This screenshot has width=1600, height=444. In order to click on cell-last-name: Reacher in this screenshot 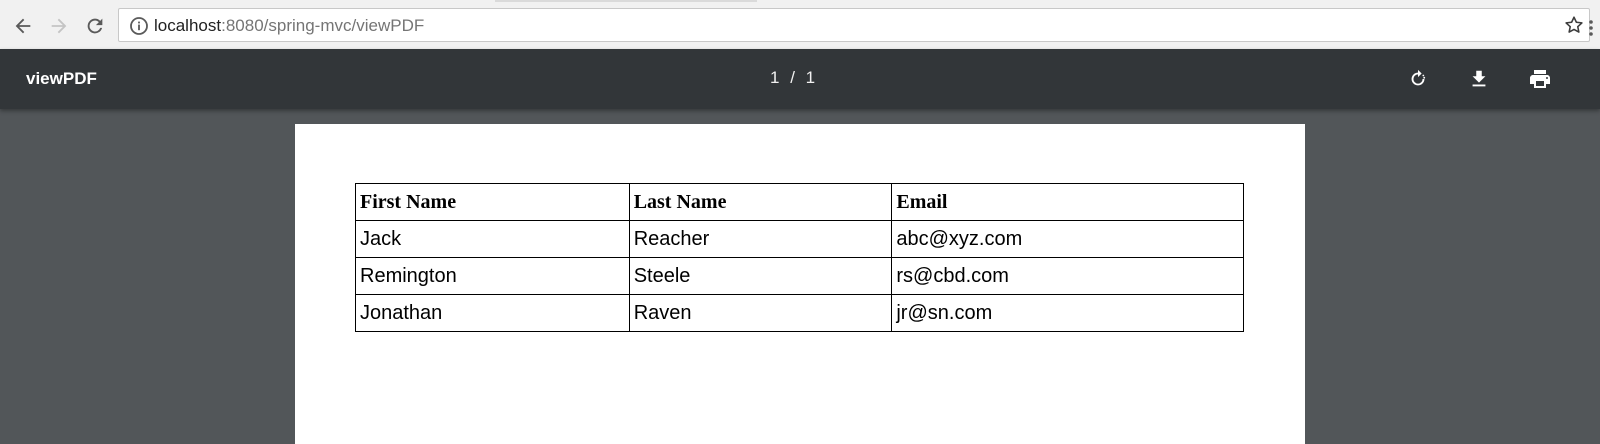, I will do `click(760, 239)`.